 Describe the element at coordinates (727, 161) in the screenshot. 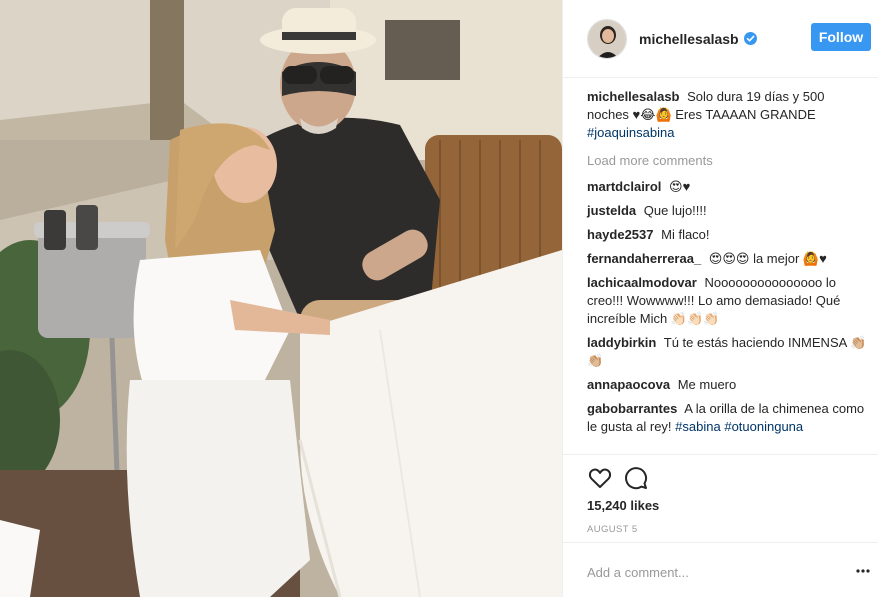

I see `load-more-comments-link: Load more comments` at that location.